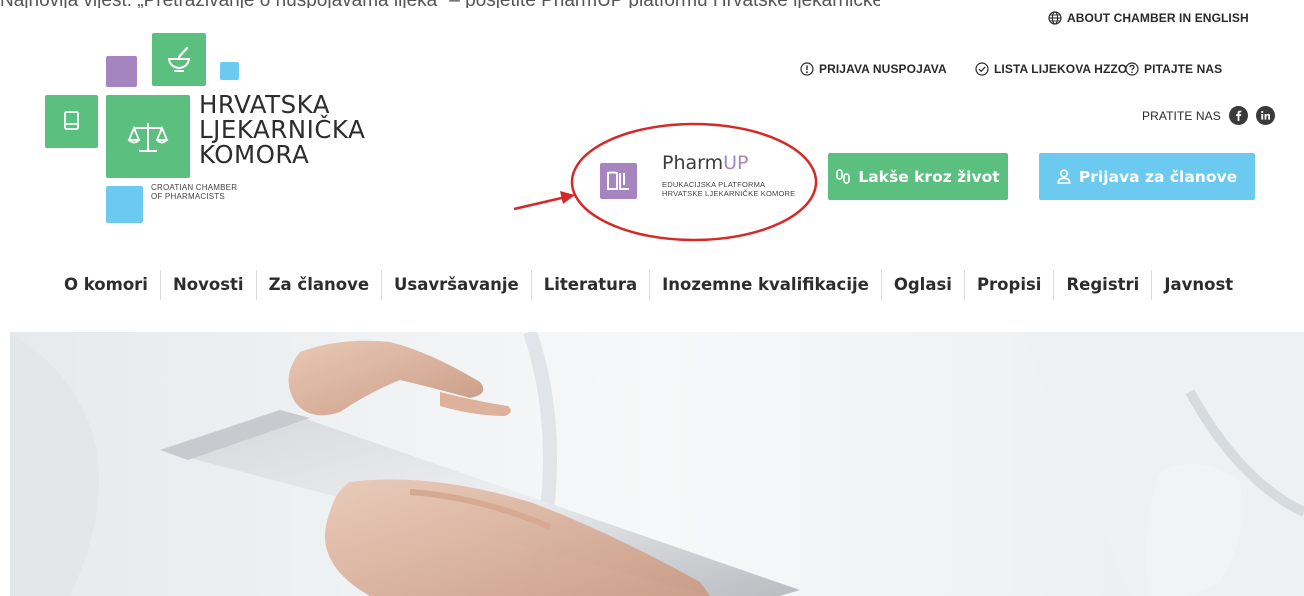 Image resolution: width=1304 pixels, height=596 pixels. What do you see at coordinates (1009, 285) in the screenshot?
I see `nav-propisi: Propisi` at bounding box center [1009, 285].